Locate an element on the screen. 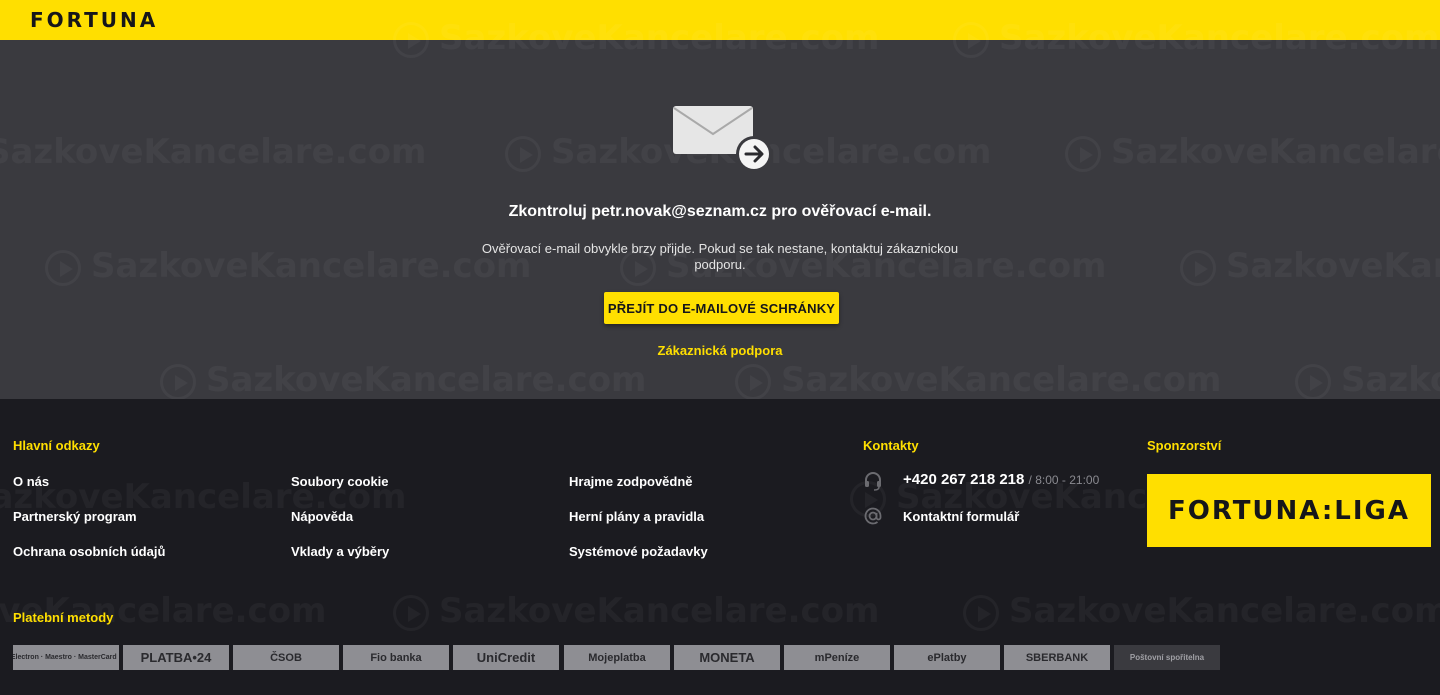 This screenshot has height=695, width=1440. payment-logo-mojeplatba: Mojeplatba is located at coordinates (617, 657).